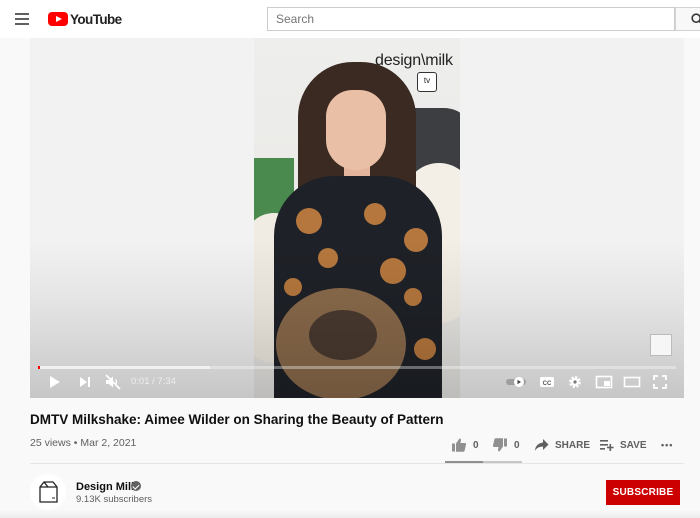 This screenshot has width=700, height=518. Describe the element at coordinates (476, 445) in the screenshot. I see `like-count: 0` at that location.